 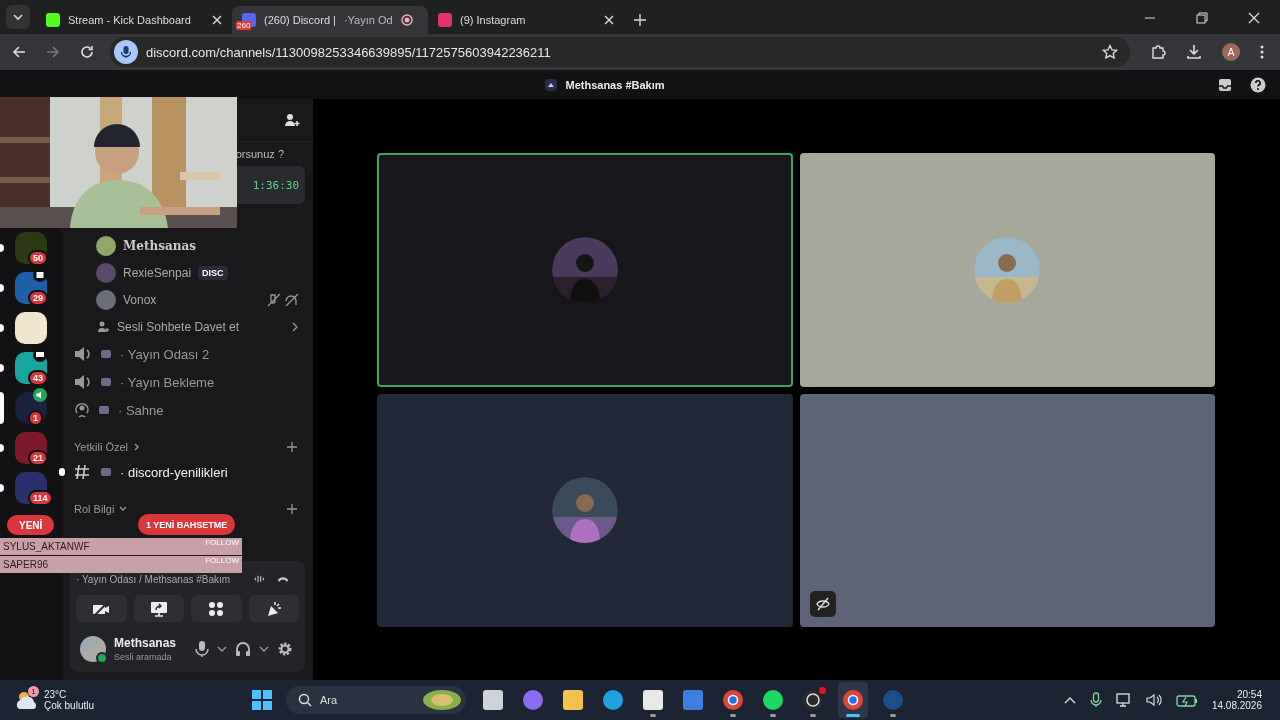 What do you see at coordinates (101, 608) in the screenshot?
I see `camera-off-button` at bounding box center [101, 608].